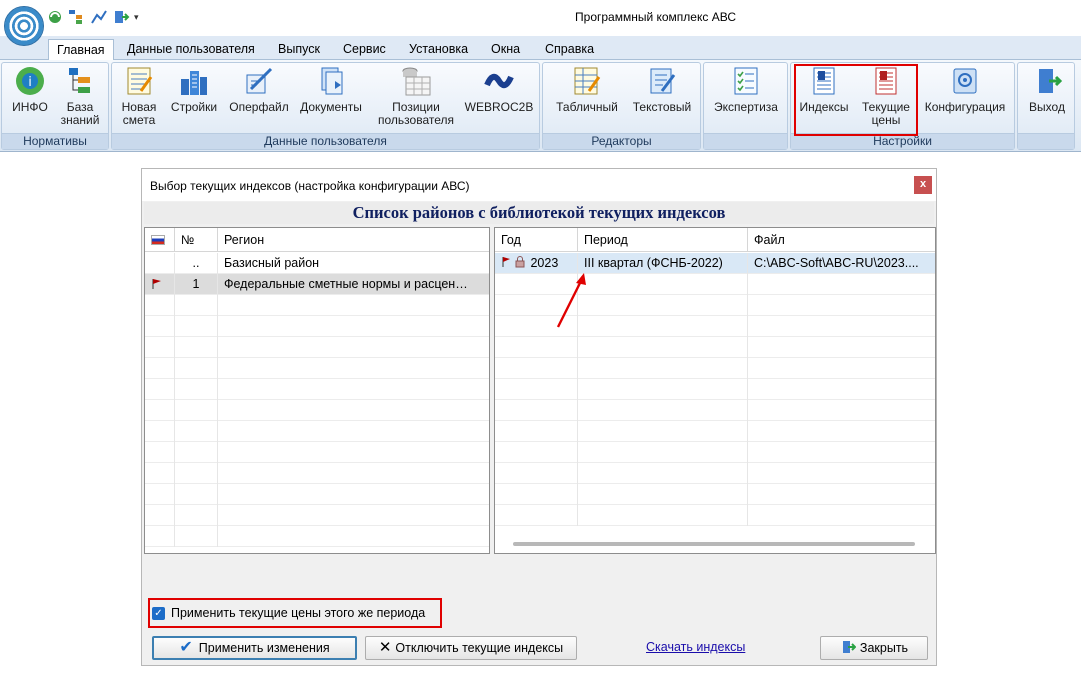 The height and width of the screenshot is (674, 1081). Describe the element at coordinates (663, 240) in the screenshot. I see `col-period: Период` at that location.